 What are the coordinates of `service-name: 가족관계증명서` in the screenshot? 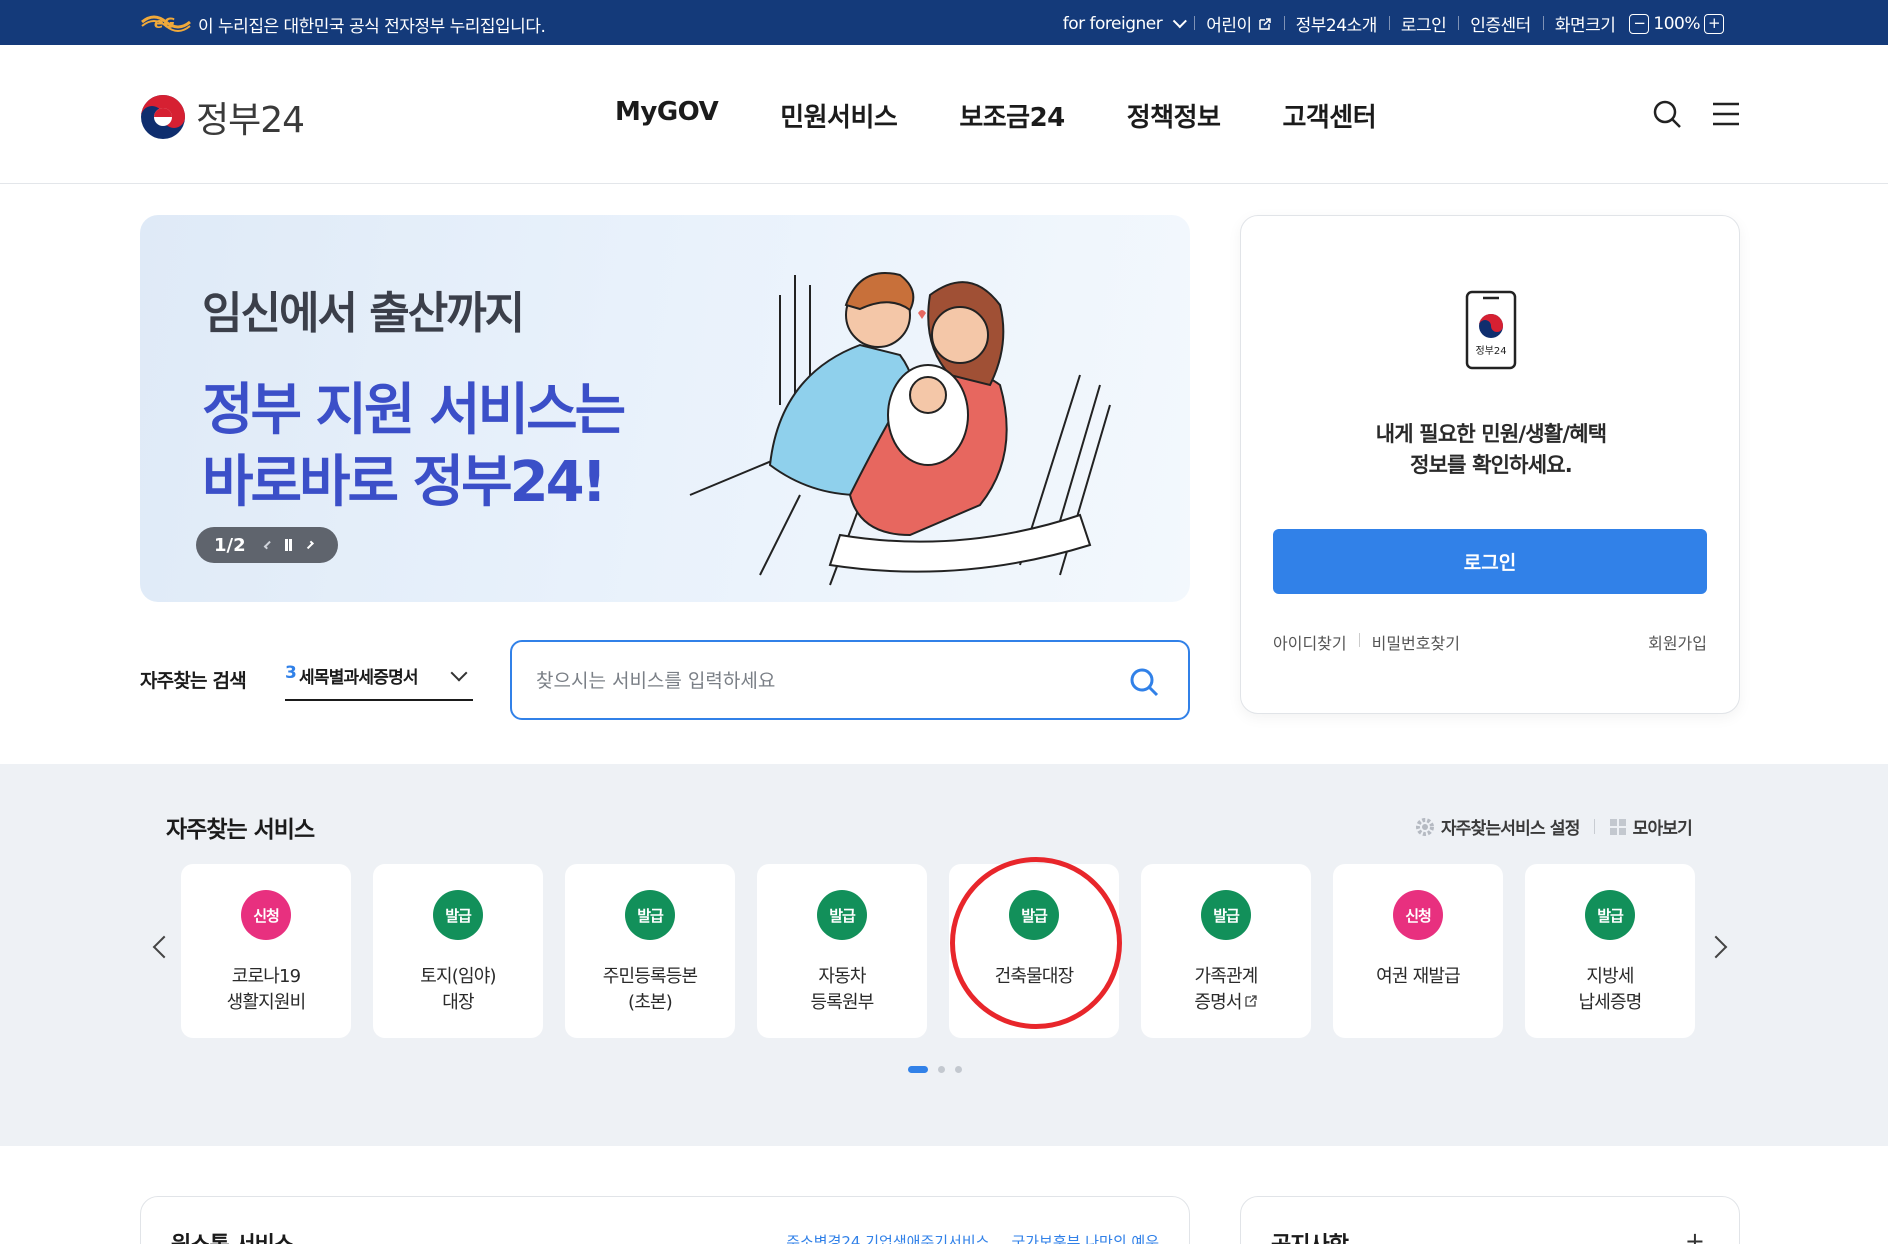 It's located at (1226, 990).